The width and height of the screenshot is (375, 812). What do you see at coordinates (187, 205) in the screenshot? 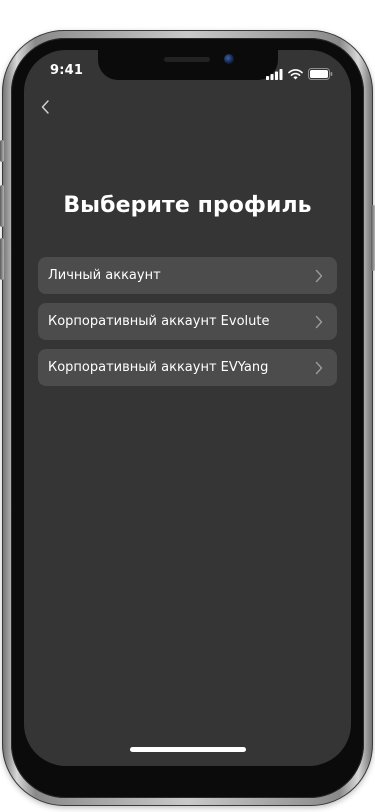
I see `page-title: Выберите профиль` at bounding box center [187, 205].